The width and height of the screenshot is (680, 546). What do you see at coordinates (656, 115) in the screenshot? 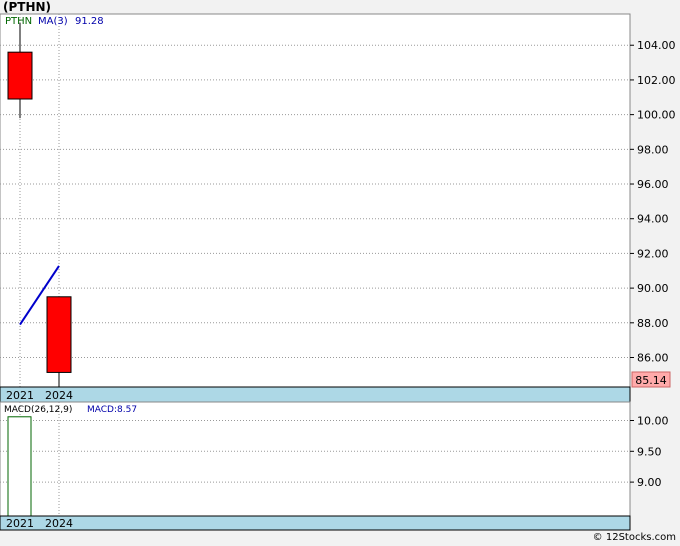
I see `price-tick-label: 100.00` at bounding box center [656, 115].